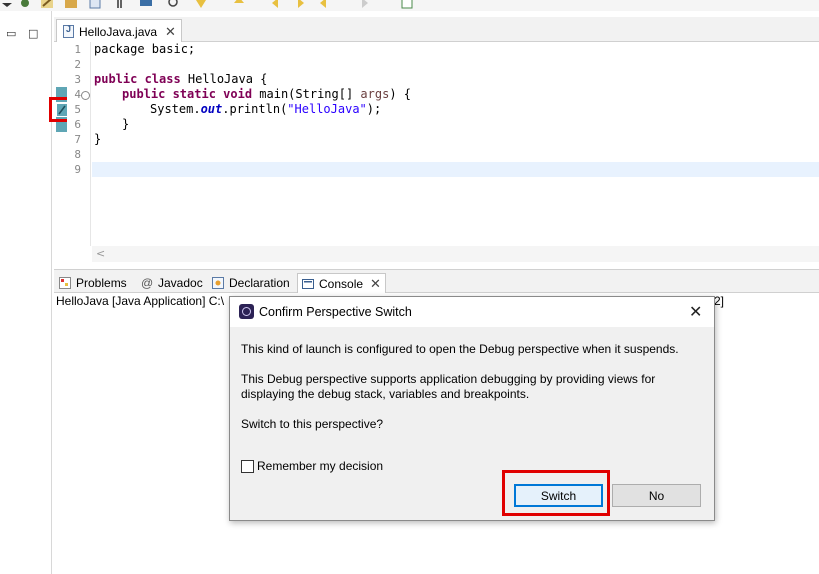 The image size is (819, 574). I want to click on paragraph-icon, so click(119, 4).